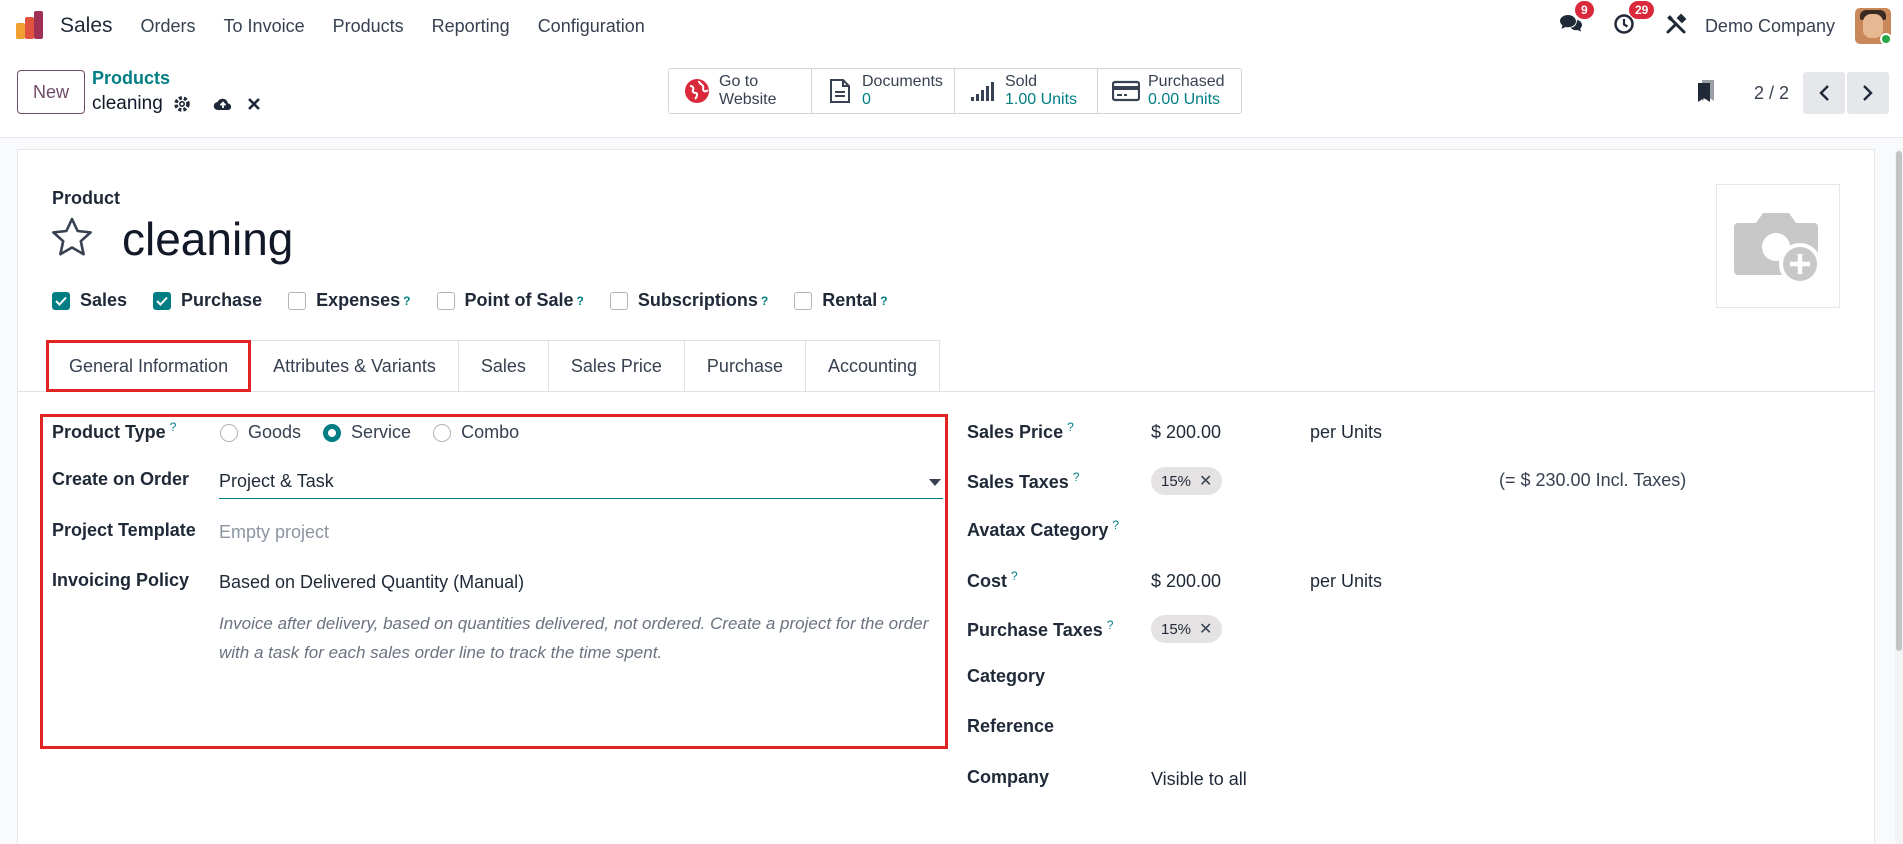 The width and height of the screenshot is (1903, 844). I want to click on breadcrumb-products: Products, so click(131, 78).